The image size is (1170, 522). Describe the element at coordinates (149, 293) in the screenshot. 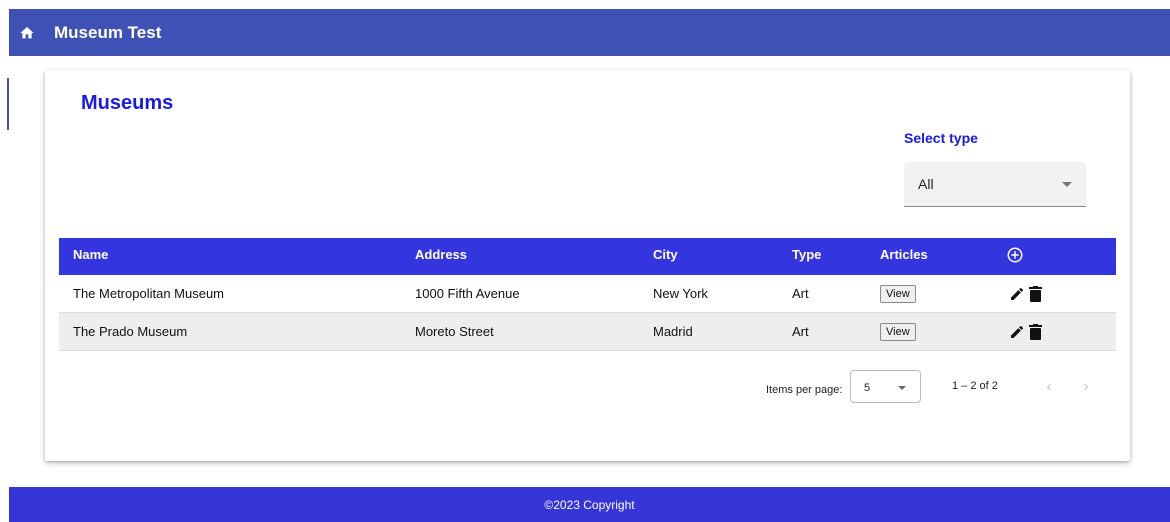

I see `cell-name: The Metropolitan Museum` at that location.